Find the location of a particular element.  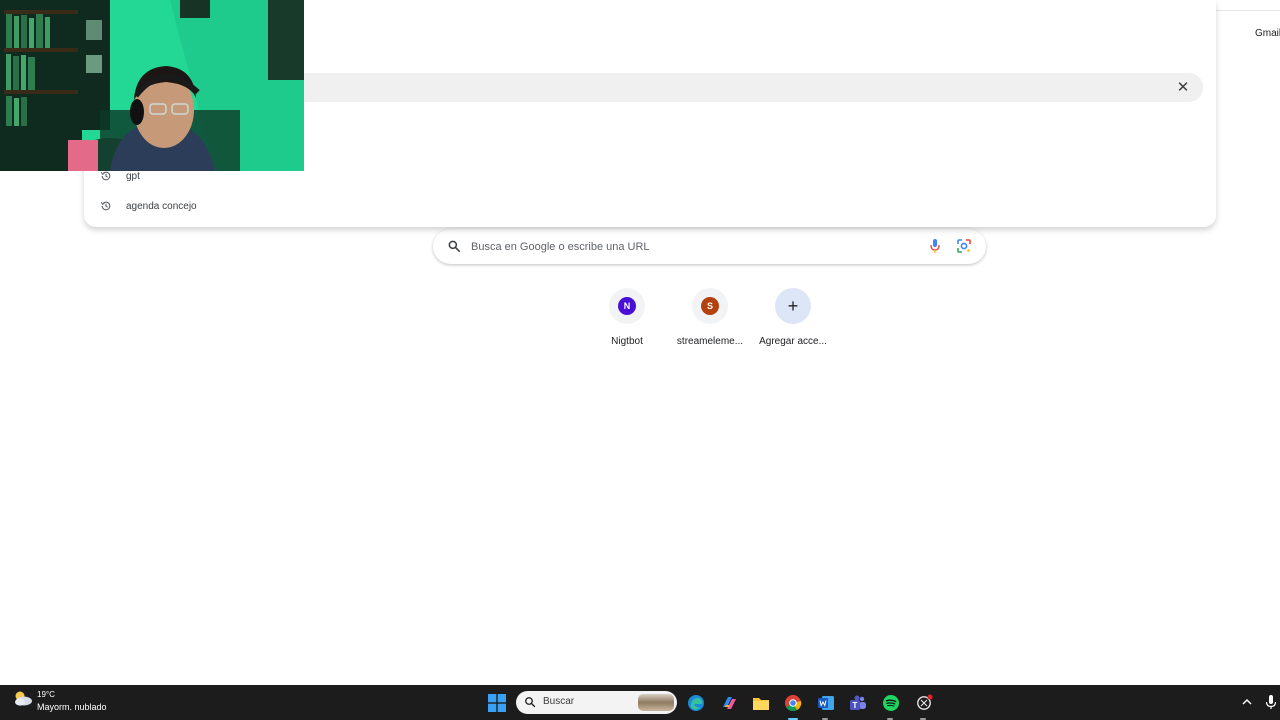

webcam-feed is located at coordinates (152, 85).